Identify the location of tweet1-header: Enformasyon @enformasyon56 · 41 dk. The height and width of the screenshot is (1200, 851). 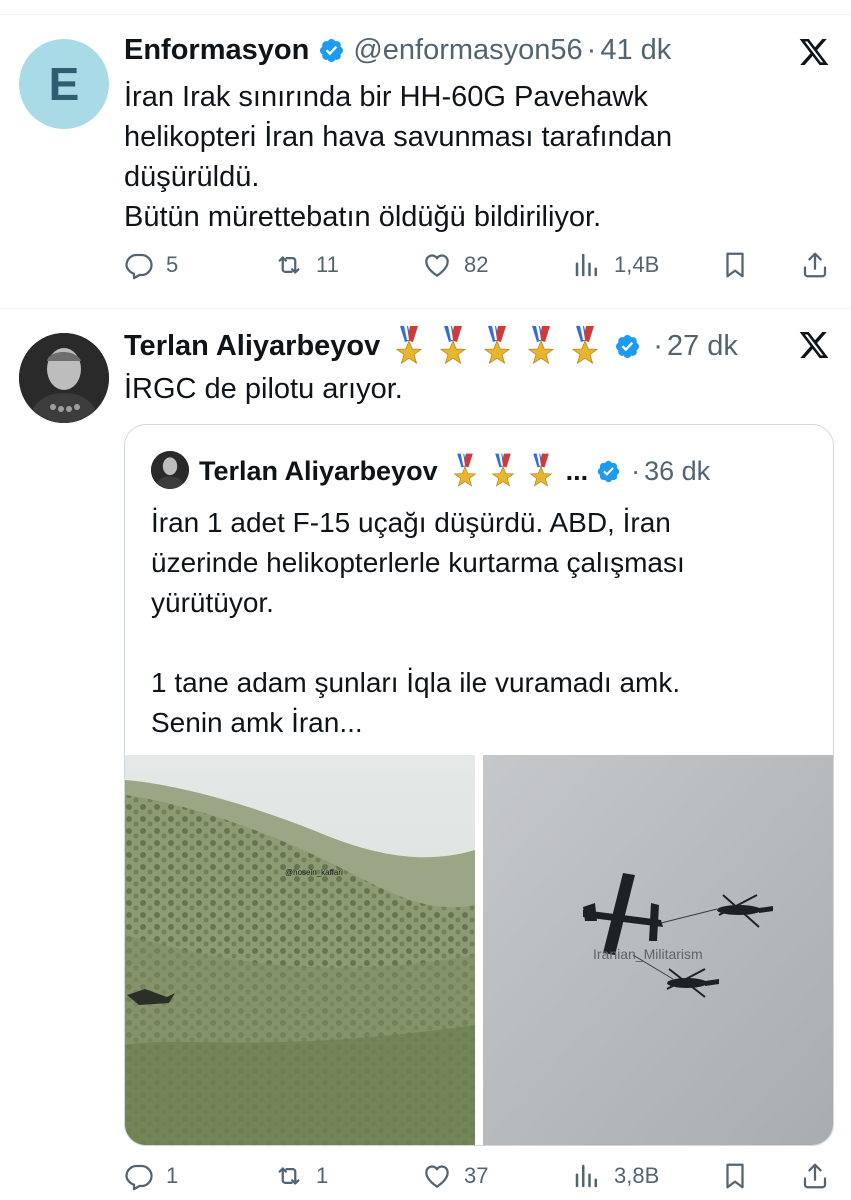
(397, 50).